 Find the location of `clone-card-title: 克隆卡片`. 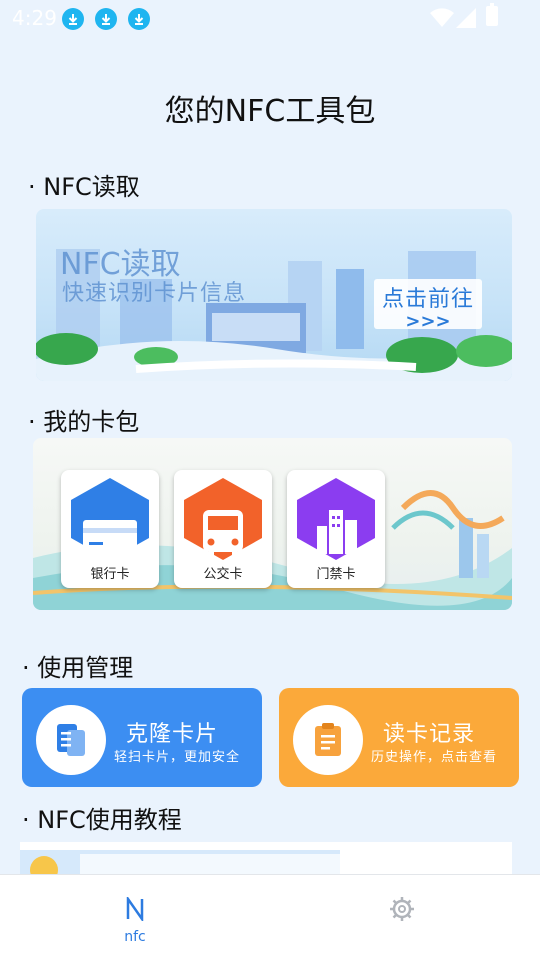

clone-card-title: 克隆卡片 is located at coordinates (172, 734).